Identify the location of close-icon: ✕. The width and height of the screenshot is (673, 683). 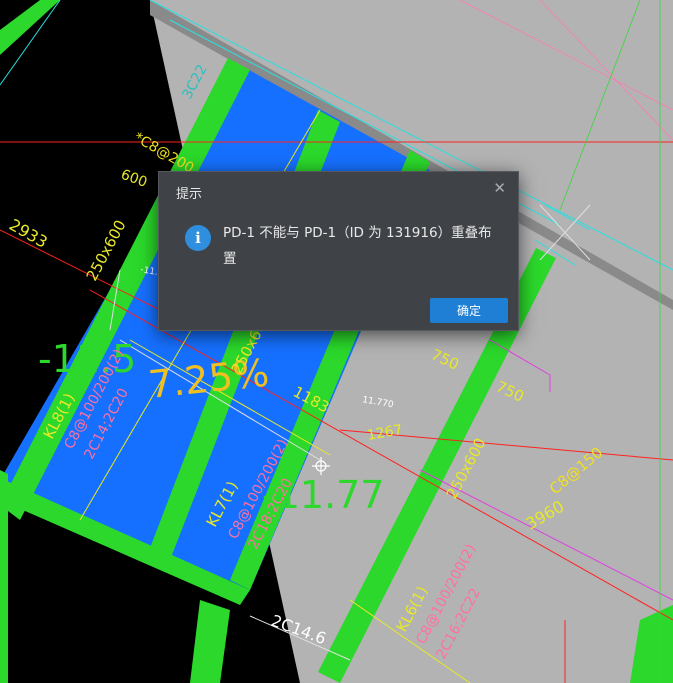
(499, 188).